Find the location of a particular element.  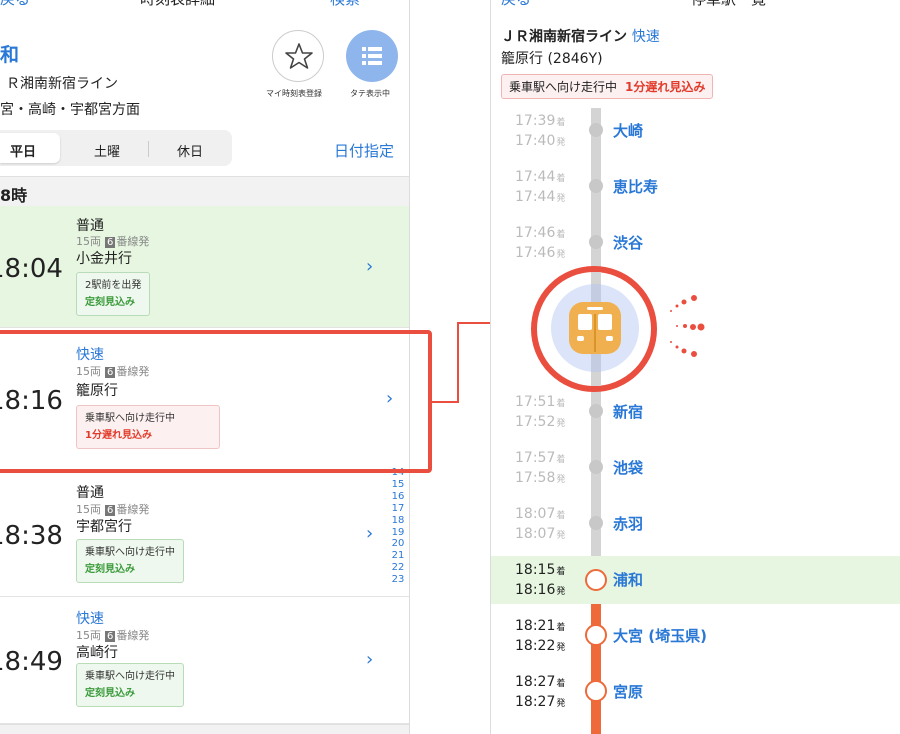

date-select-link: 日付指定 is located at coordinates (364, 150).